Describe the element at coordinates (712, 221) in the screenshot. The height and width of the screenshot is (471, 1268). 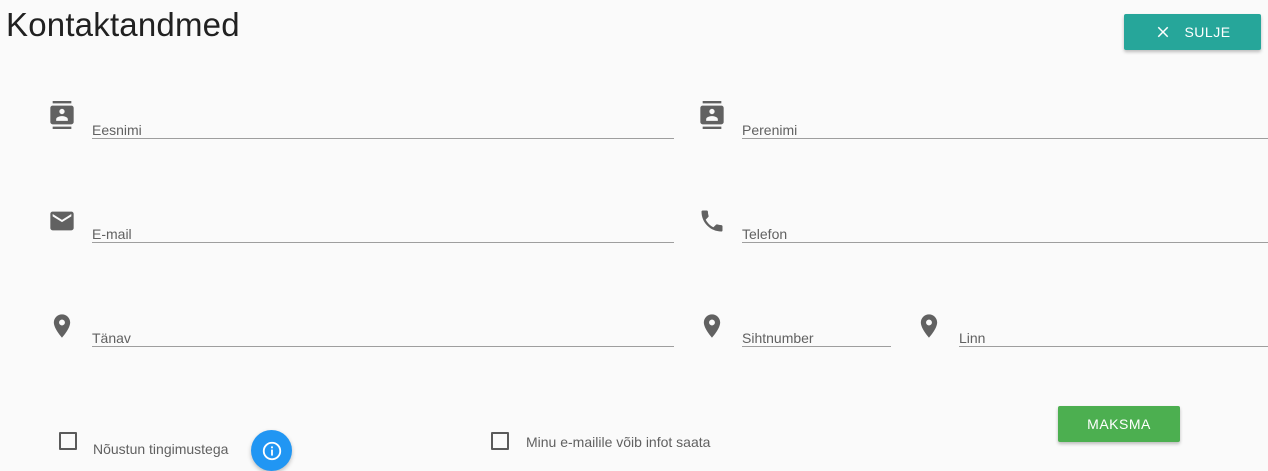
I see `phone-icon` at that location.